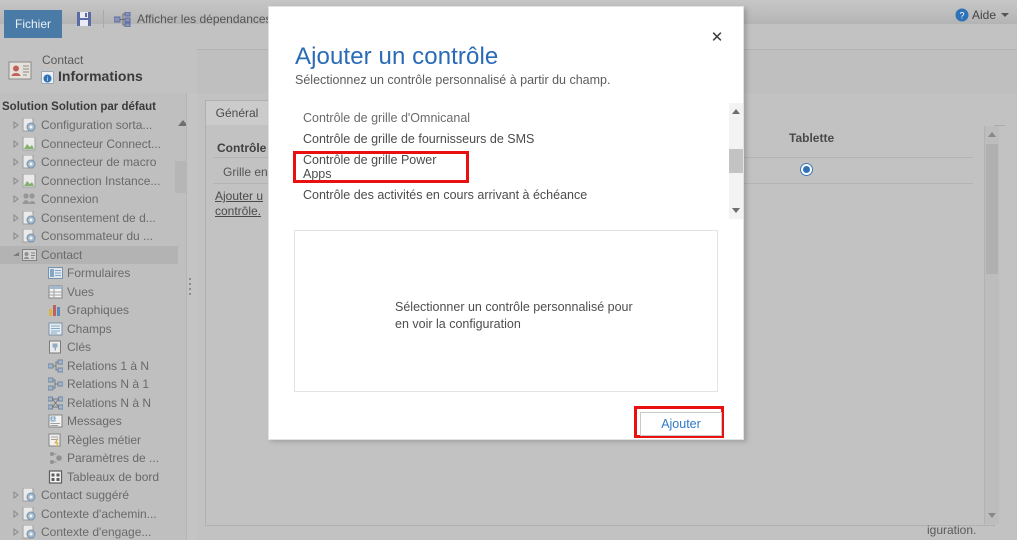 The image size is (1017, 540). What do you see at coordinates (79, 107) in the screenshot?
I see `solution-label: Solution Solution par défaut` at bounding box center [79, 107].